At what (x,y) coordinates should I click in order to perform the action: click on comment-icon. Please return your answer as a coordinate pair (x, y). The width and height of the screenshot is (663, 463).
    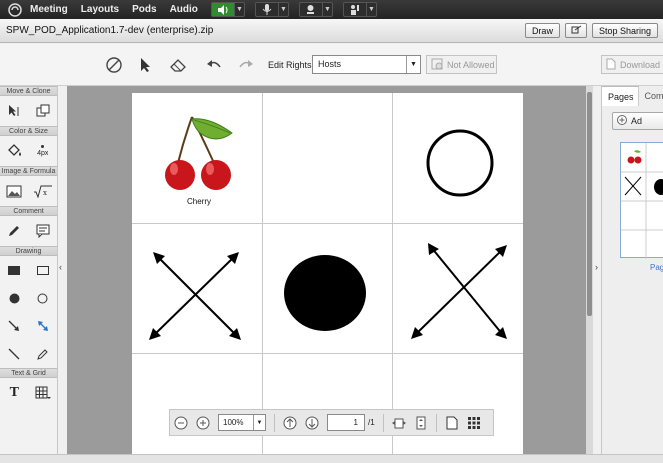
    Looking at the image, I should click on (43, 231).